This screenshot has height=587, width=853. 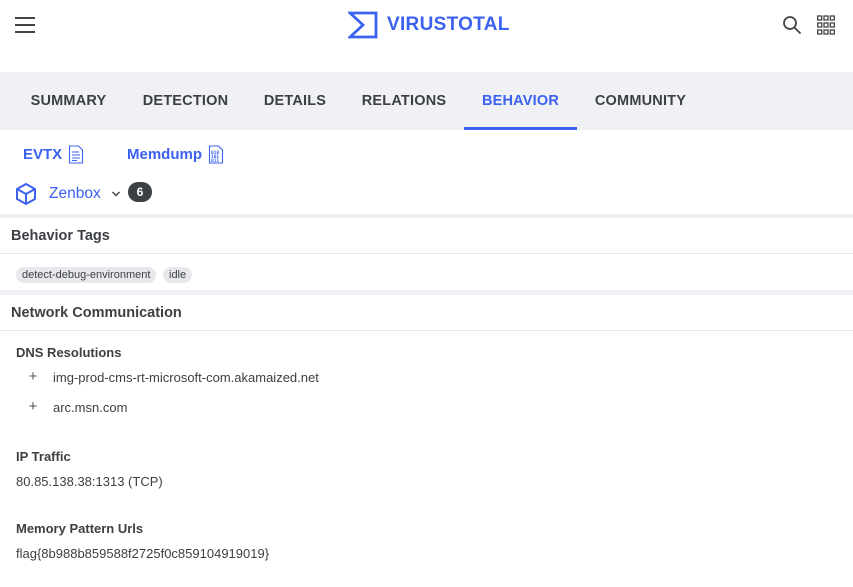 What do you see at coordinates (164, 154) in the screenshot?
I see `memdump-label: Memdump` at bounding box center [164, 154].